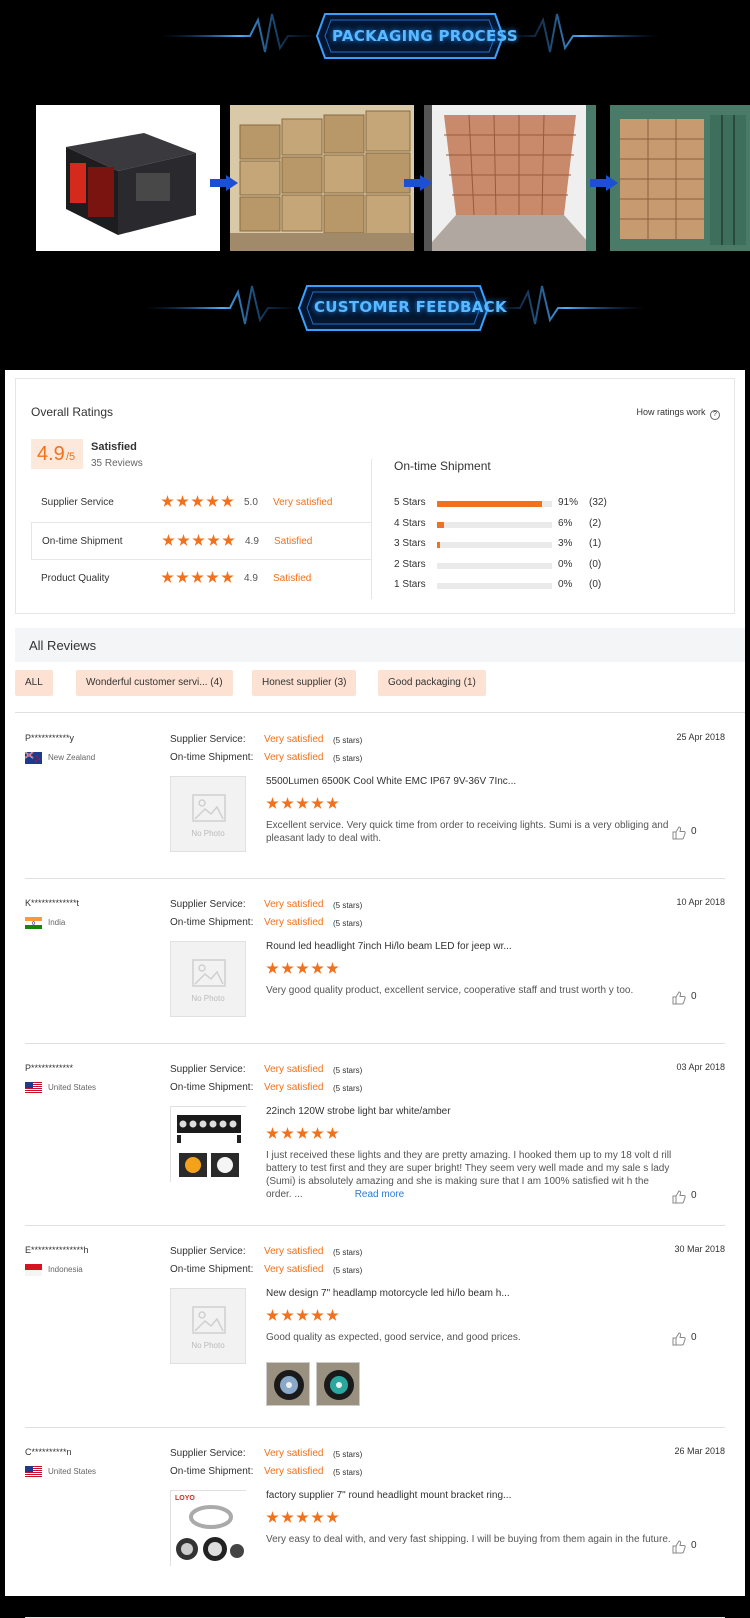 Image resolution: width=750 pixels, height=1618 pixels. What do you see at coordinates (410, 543) in the screenshot?
I see `star-level-label: 3 Stars` at bounding box center [410, 543].